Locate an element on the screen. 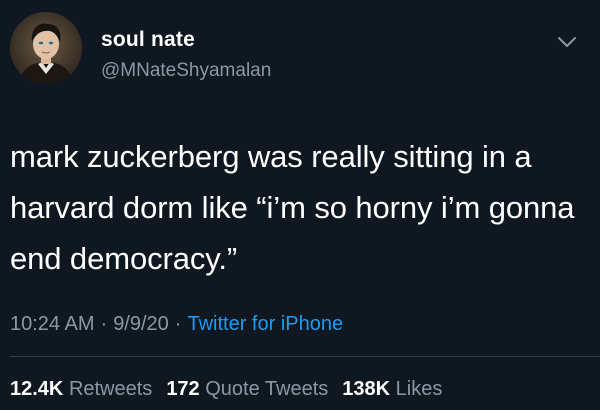  retweets-count: 12.4K is located at coordinates (37, 389).